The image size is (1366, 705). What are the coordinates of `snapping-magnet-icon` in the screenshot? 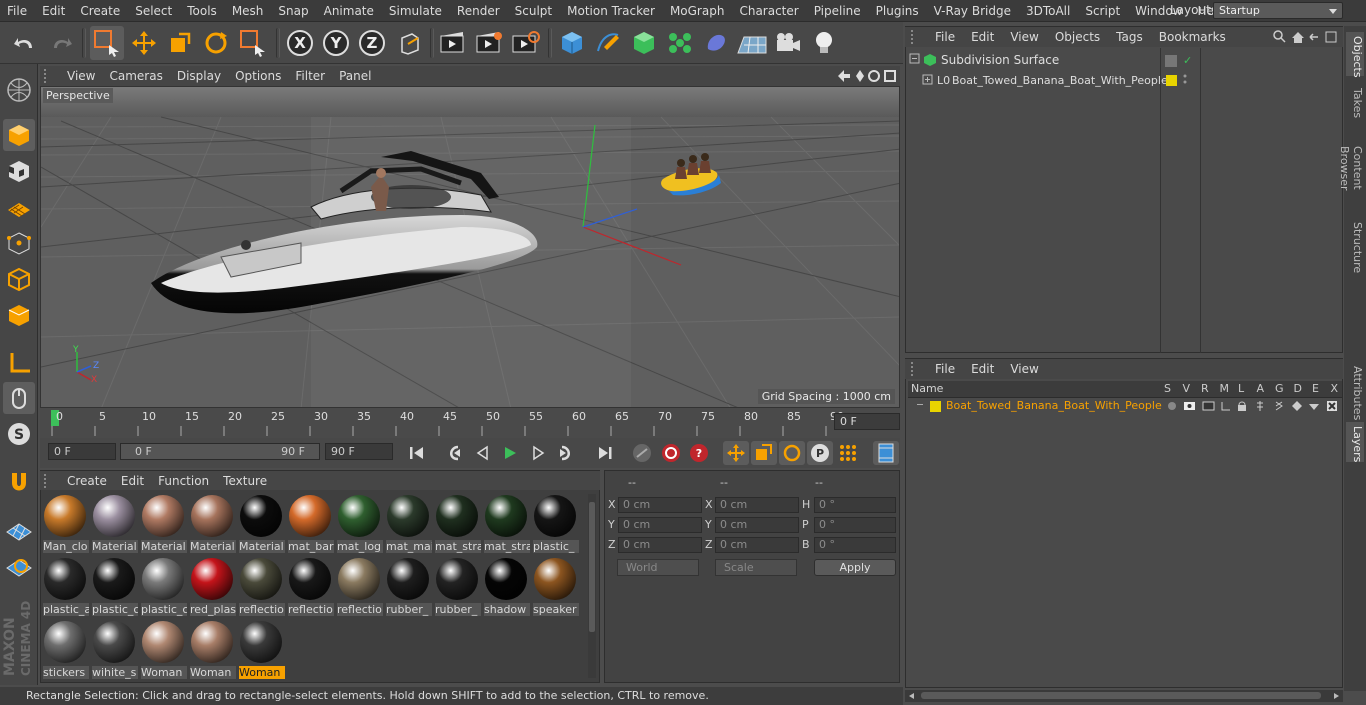 It's located at (19, 482).